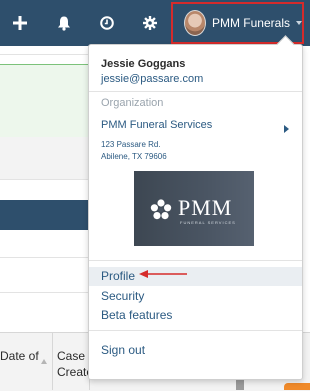 The image size is (320, 391). Describe the element at coordinates (45, 101) in the screenshot. I see `notice-panel` at that location.